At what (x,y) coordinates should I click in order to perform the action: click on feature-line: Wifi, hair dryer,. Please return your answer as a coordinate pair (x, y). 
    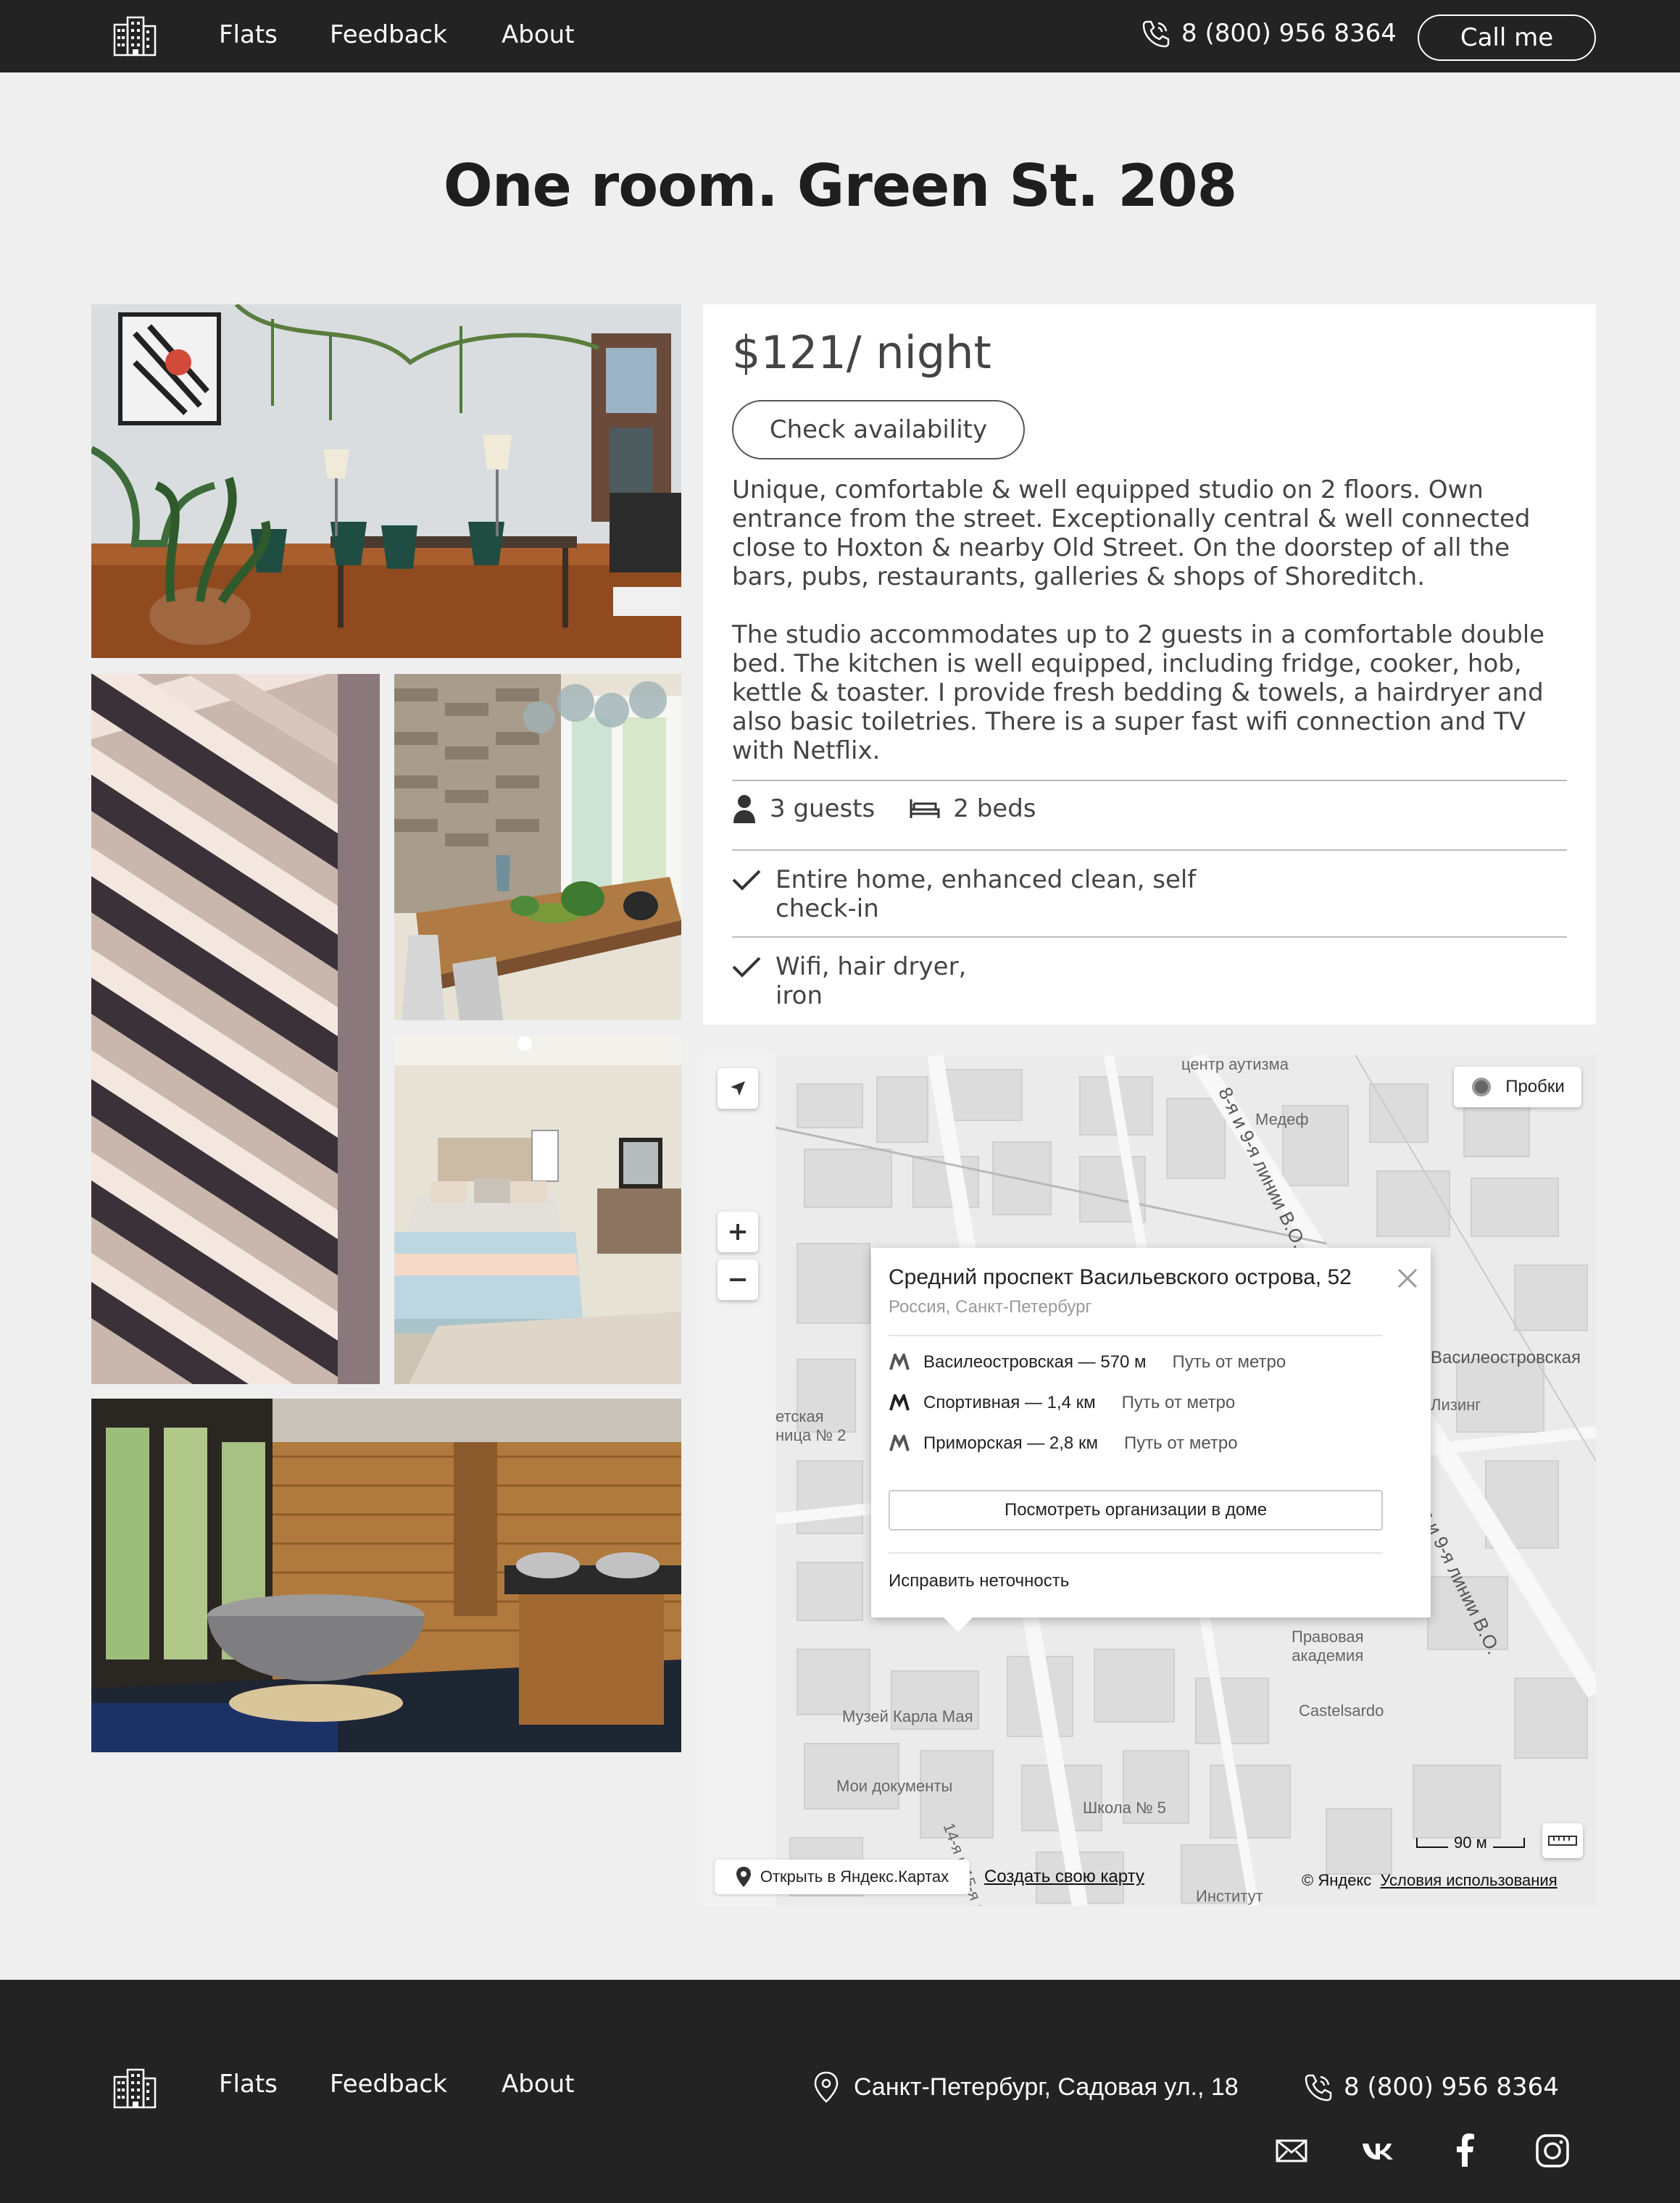
    Looking at the image, I should click on (871, 966).